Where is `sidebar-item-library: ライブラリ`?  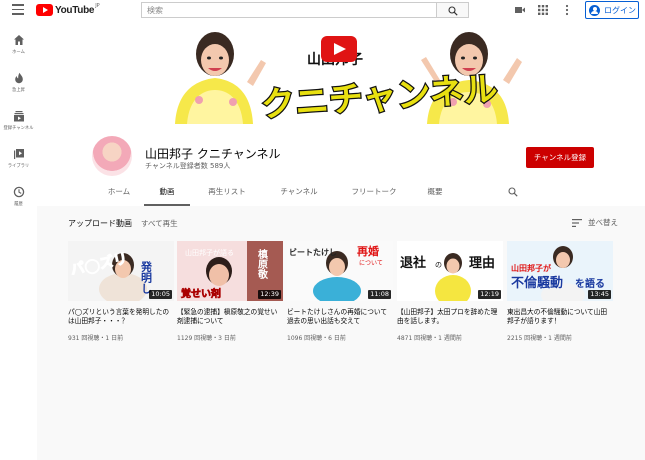
sidebar-item-library: ライブラリ is located at coordinates (18, 164).